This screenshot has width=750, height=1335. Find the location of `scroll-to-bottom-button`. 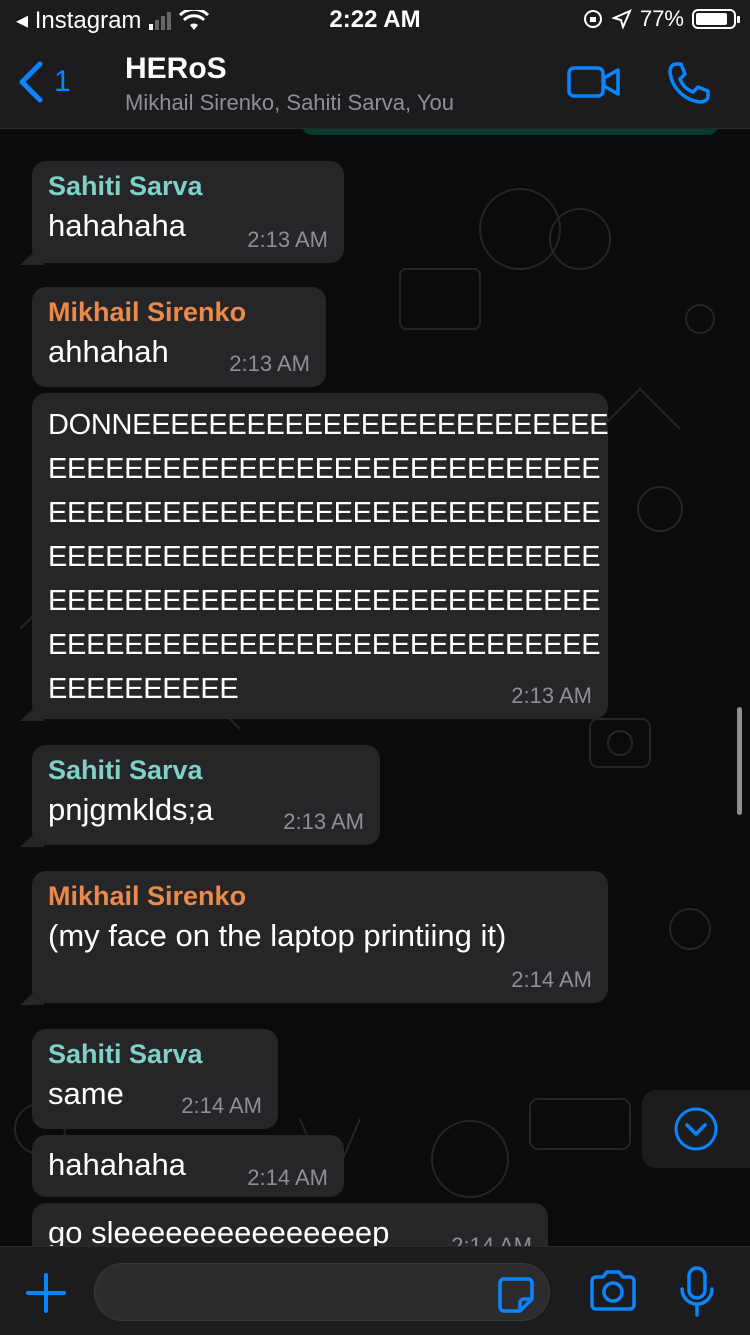

scroll-to-bottom-button is located at coordinates (696, 1129).